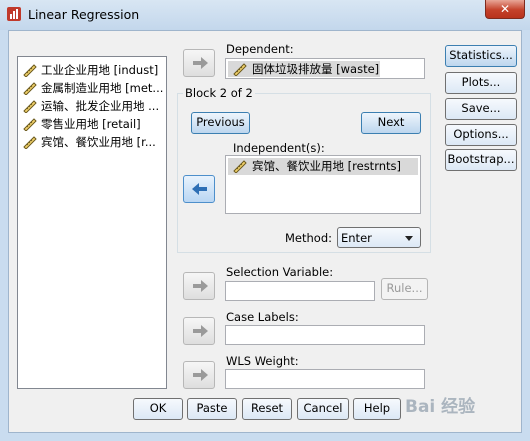  I want to click on case-labels-field, so click(325, 335).